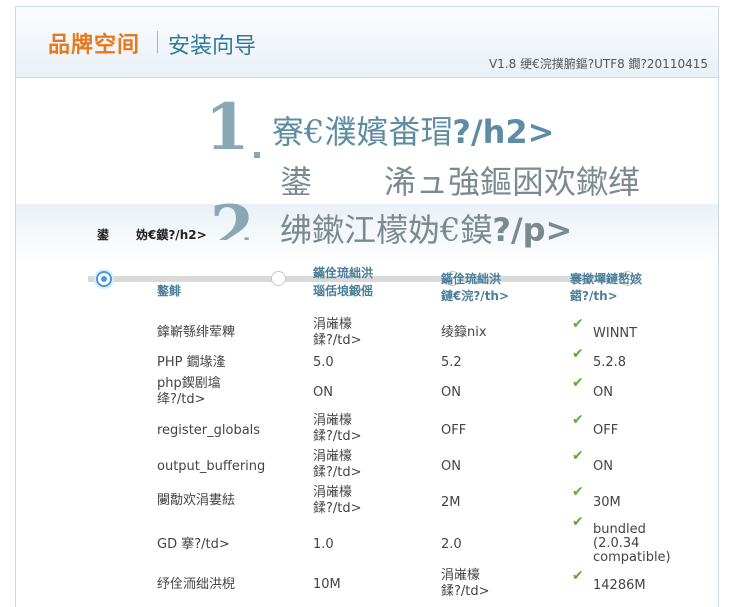 The image size is (731, 607). What do you see at coordinates (337, 332) in the screenshot?
I see `row-1-min: 涓嶉檺 鍒?/td>` at bounding box center [337, 332].